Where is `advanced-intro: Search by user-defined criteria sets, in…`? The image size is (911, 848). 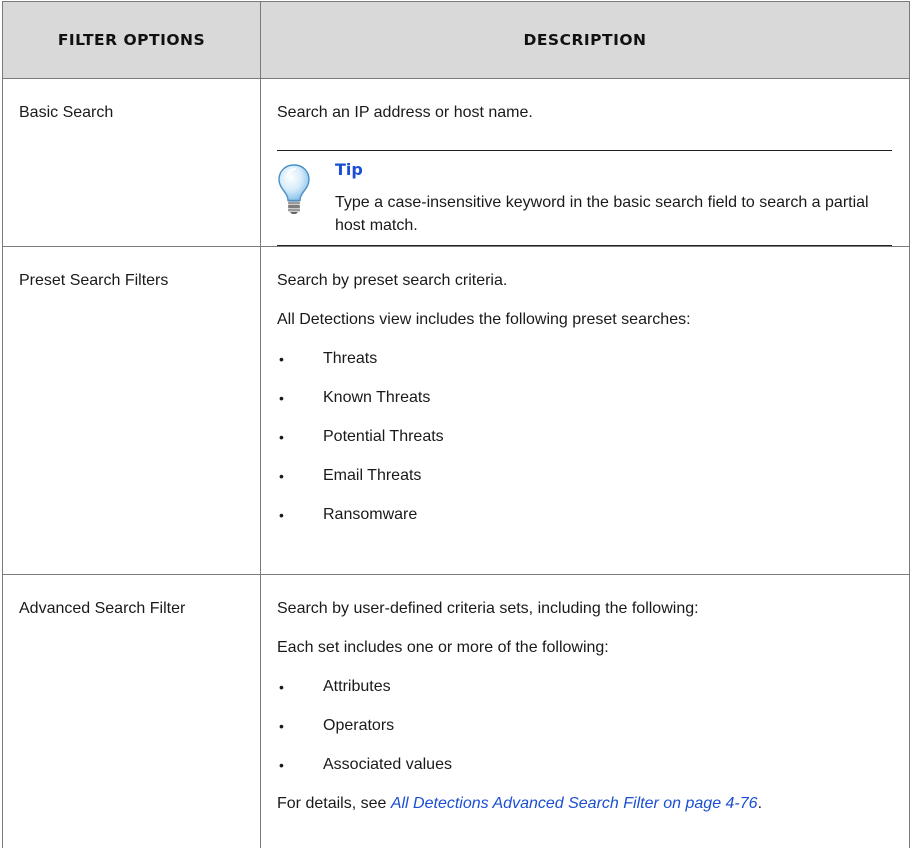
advanced-intro: Search by user-defined criteria sets, in… is located at coordinates (585, 609).